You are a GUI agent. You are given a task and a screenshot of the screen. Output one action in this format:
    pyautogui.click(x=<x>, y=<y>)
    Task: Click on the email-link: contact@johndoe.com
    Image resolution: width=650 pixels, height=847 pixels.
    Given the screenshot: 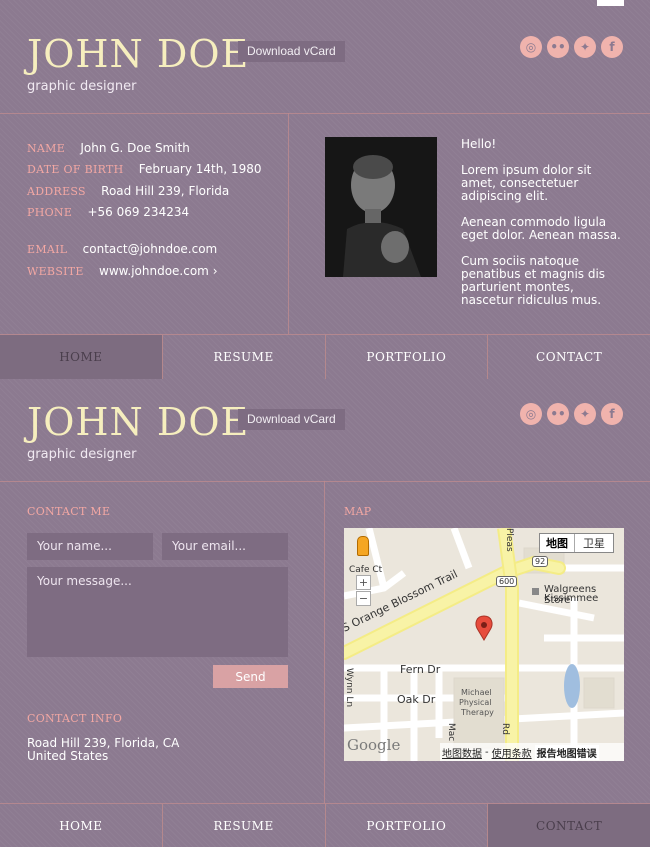 What is the action you would take?
    pyautogui.click(x=150, y=249)
    